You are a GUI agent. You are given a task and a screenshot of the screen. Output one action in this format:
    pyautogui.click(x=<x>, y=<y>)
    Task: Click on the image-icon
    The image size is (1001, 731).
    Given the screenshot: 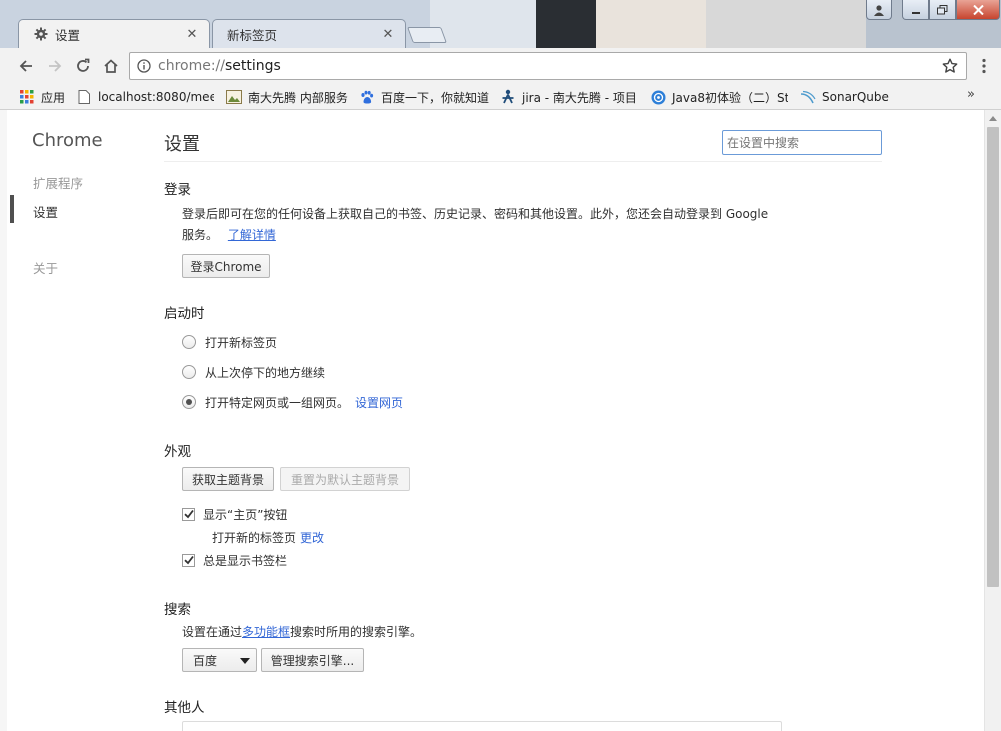 What is the action you would take?
    pyautogui.click(x=234, y=97)
    